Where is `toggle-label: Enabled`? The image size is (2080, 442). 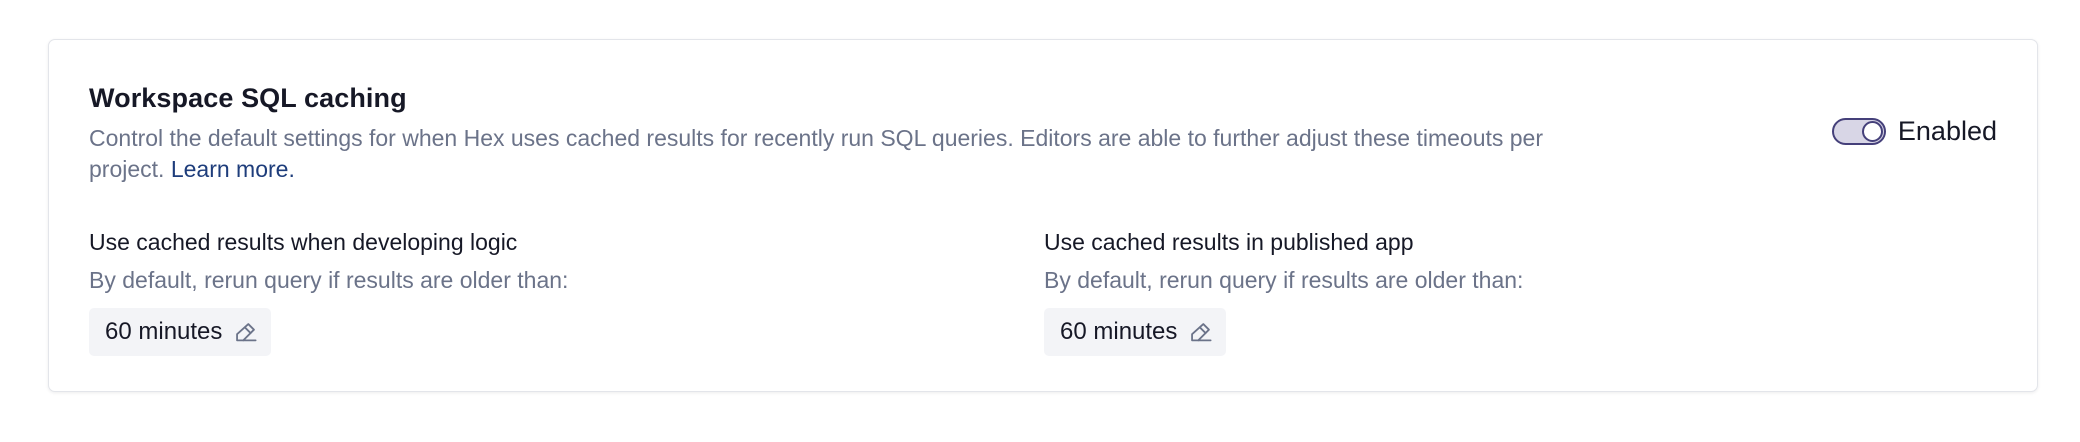 toggle-label: Enabled is located at coordinates (1947, 131).